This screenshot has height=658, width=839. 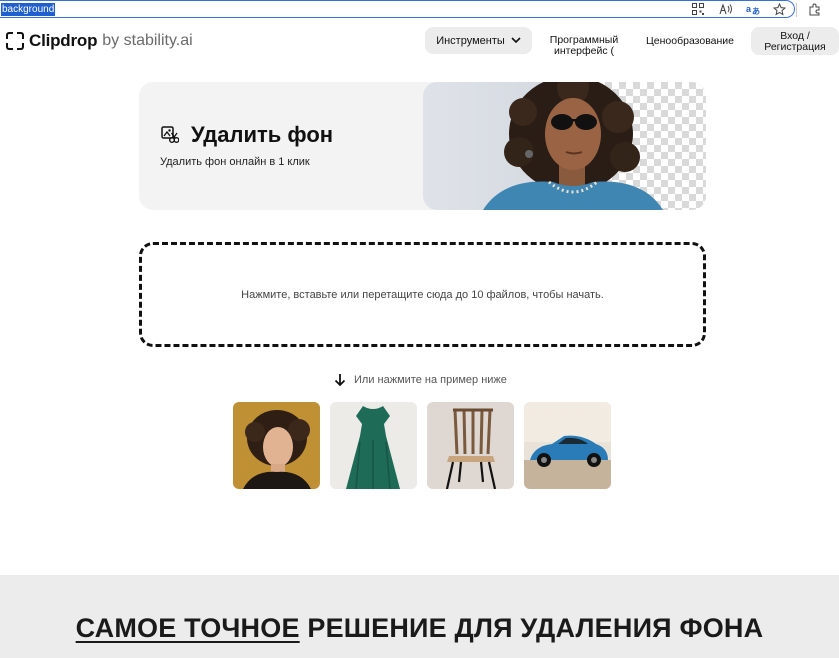 I want to click on browser-toolbar: background aあ, so click(x=419, y=10).